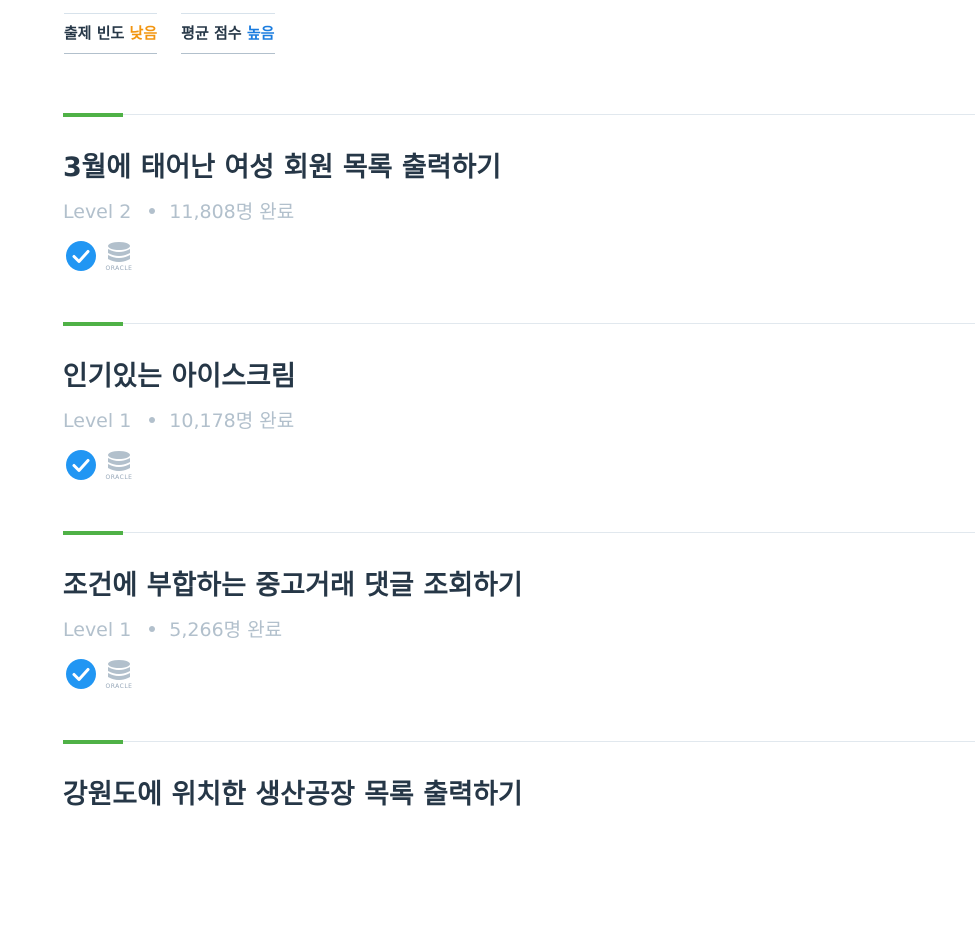 The image size is (975, 950). I want to click on problem-meta: Level 1 10,178명 완료, so click(178, 419).